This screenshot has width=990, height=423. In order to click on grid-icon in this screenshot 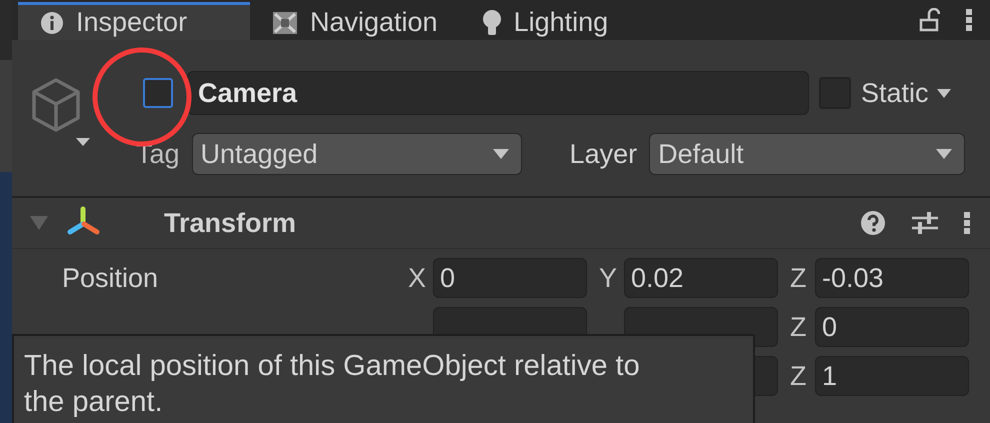, I will do `click(285, 22)`.